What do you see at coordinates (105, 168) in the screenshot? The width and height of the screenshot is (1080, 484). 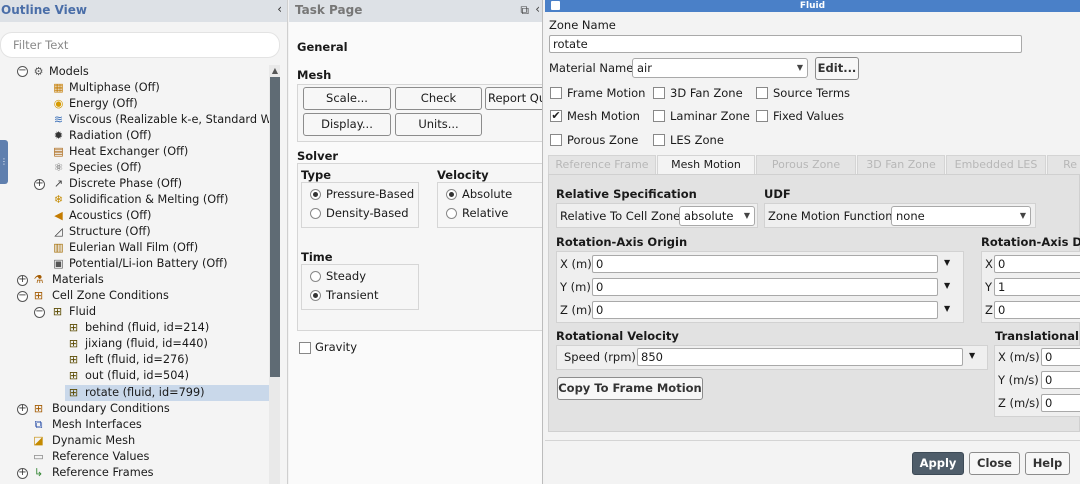 I see `tree-item-species: Species (Off)` at bounding box center [105, 168].